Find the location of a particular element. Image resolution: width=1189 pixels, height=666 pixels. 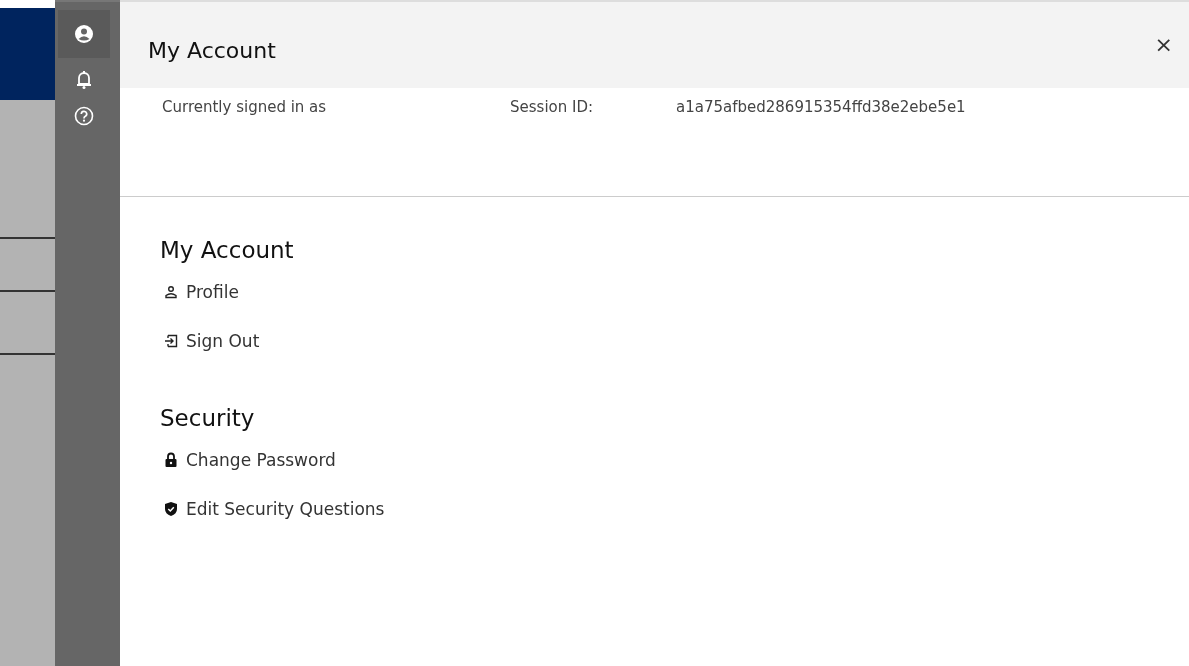

session-id: a1a75afbed286915354ffd38e2ebe5e1 is located at coordinates (821, 108).